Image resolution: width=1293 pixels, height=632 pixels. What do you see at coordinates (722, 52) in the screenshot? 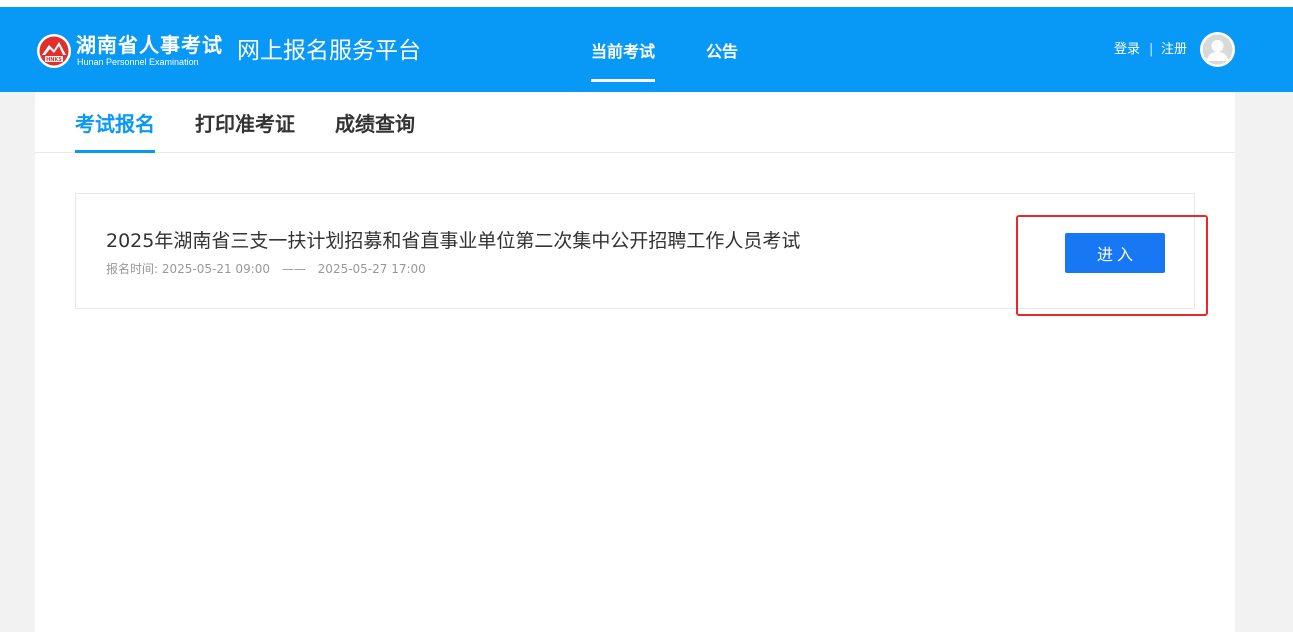
I see `nav-notice: 公告` at bounding box center [722, 52].